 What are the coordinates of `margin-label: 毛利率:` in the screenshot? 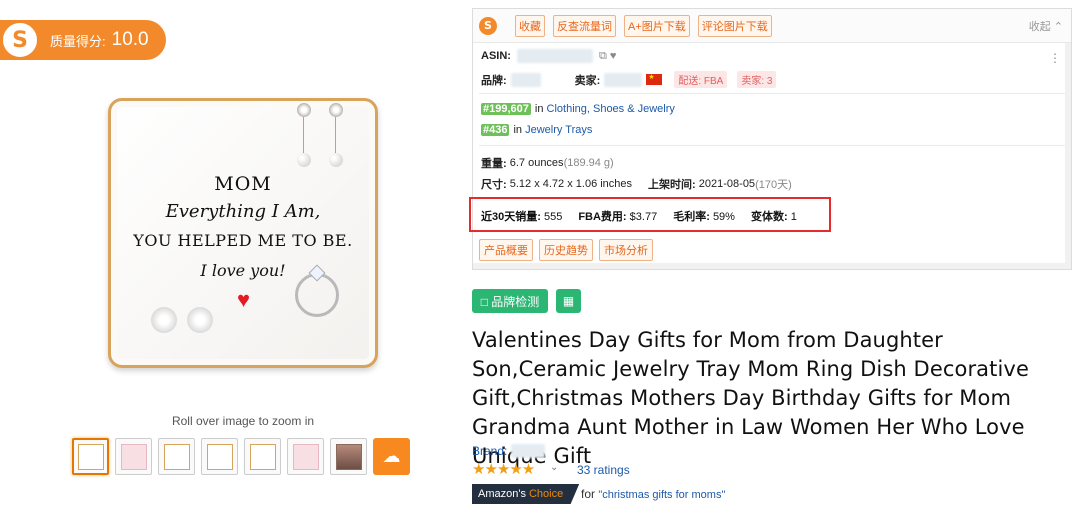 It's located at (691, 217).